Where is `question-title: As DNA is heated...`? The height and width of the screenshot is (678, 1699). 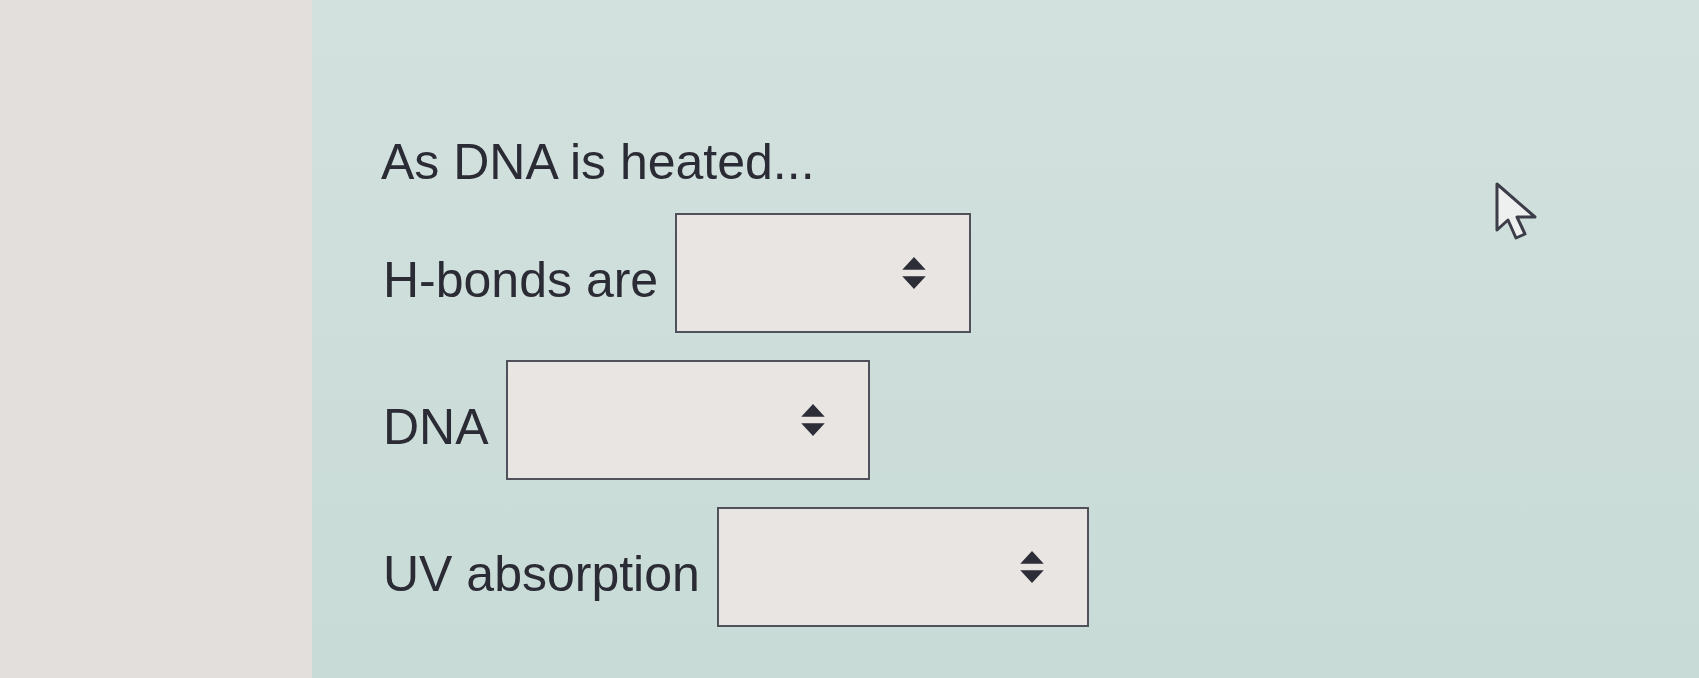
question-title: As DNA is heated... is located at coordinates (598, 162).